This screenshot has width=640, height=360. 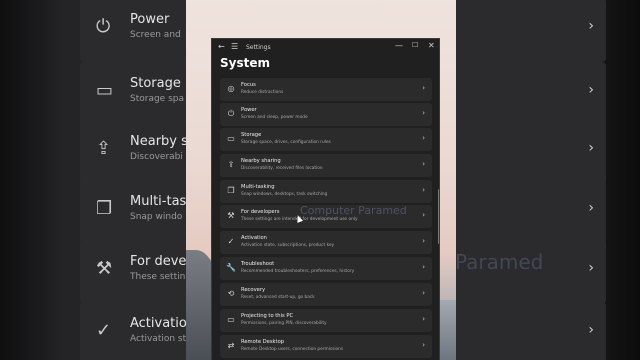 I want to click on watermark: Paramed, so click(x=499, y=262).